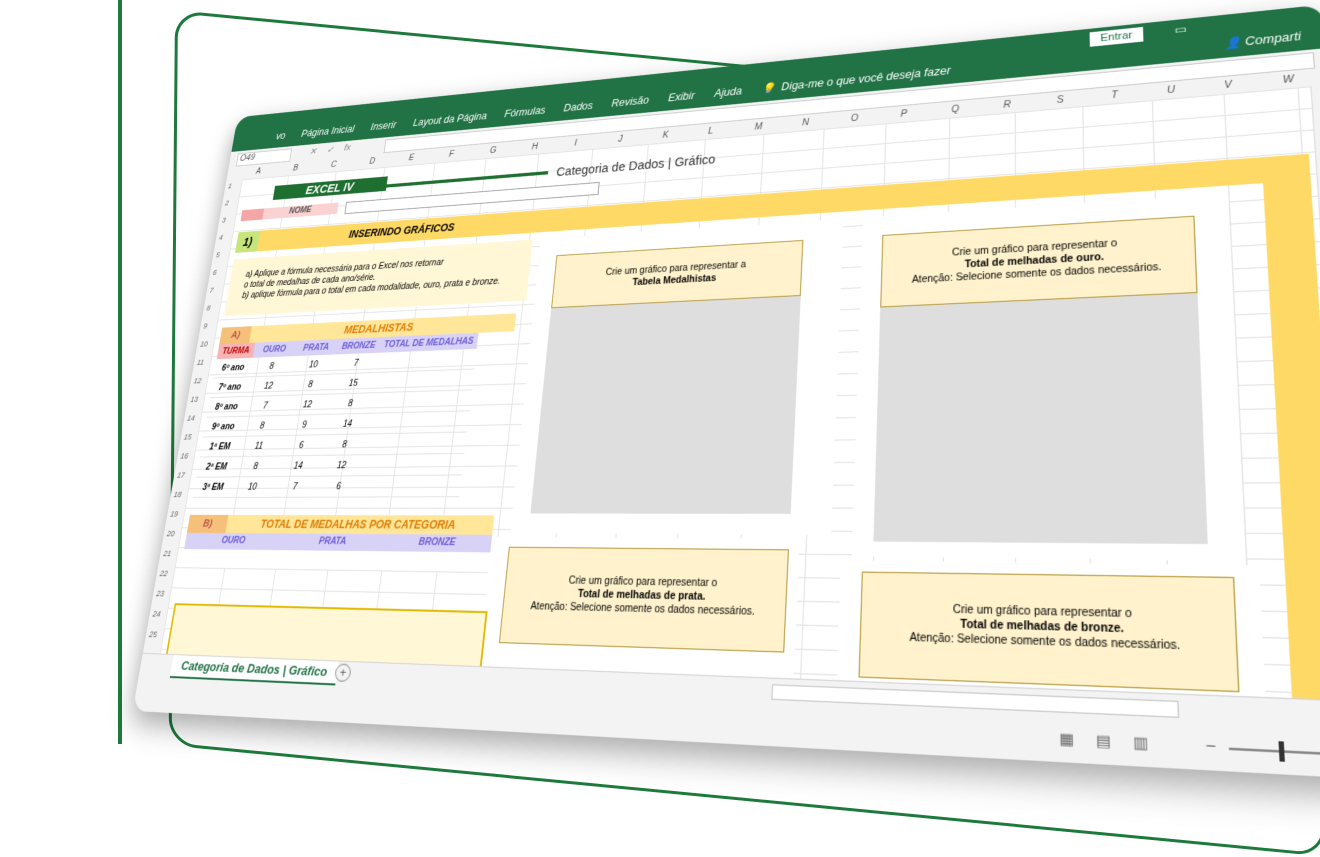 The image size is (1320, 857). What do you see at coordinates (347, 148) in the screenshot?
I see `function-icon: fx` at bounding box center [347, 148].